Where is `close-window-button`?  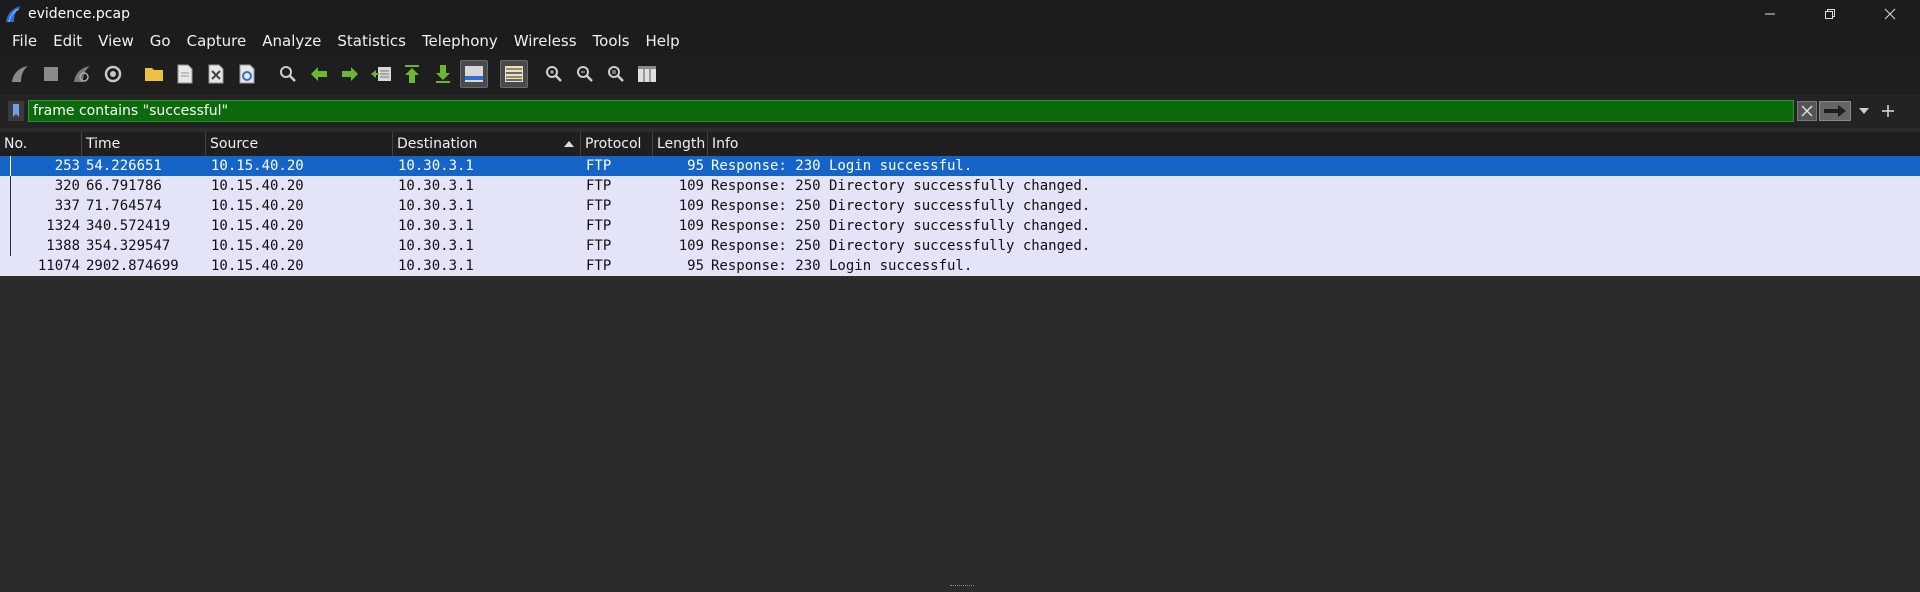 close-window-button is located at coordinates (1890, 14).